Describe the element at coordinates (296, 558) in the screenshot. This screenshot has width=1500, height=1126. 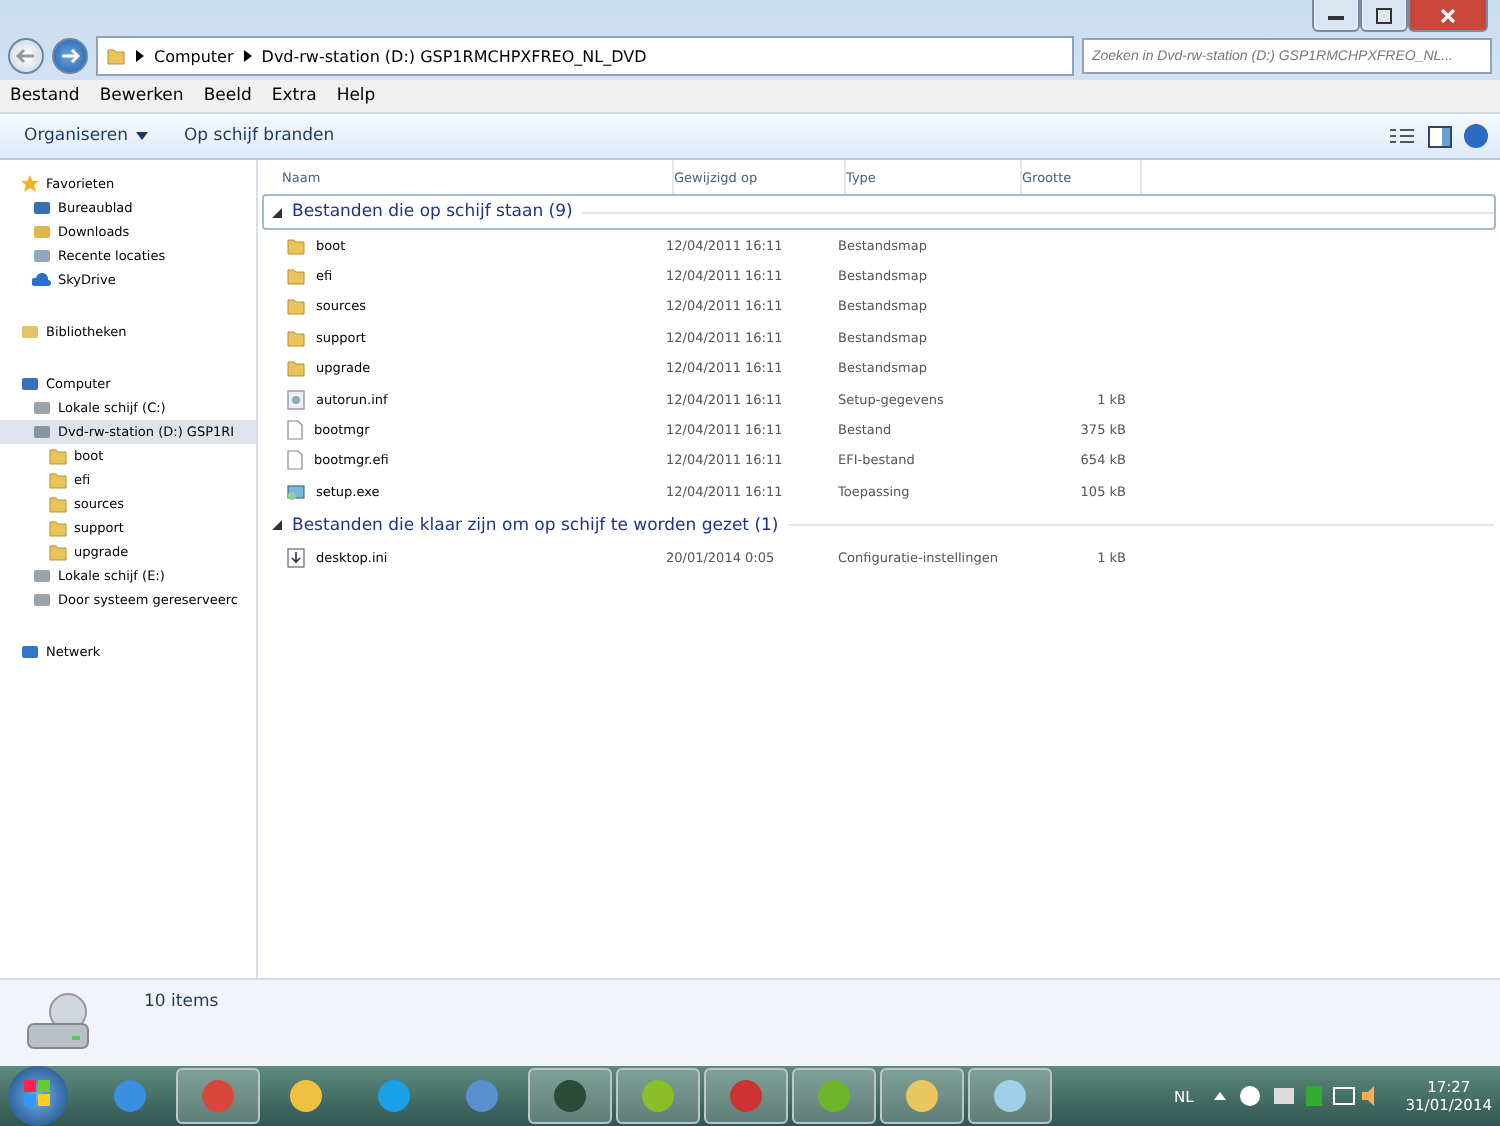
I see `pending-file-icon` at that location.